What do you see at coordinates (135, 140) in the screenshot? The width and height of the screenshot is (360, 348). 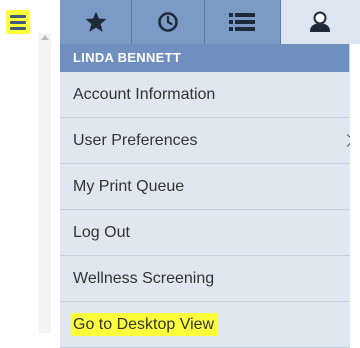 I see `menu-item-label: User Preferences` at bounding box center [135, 140].